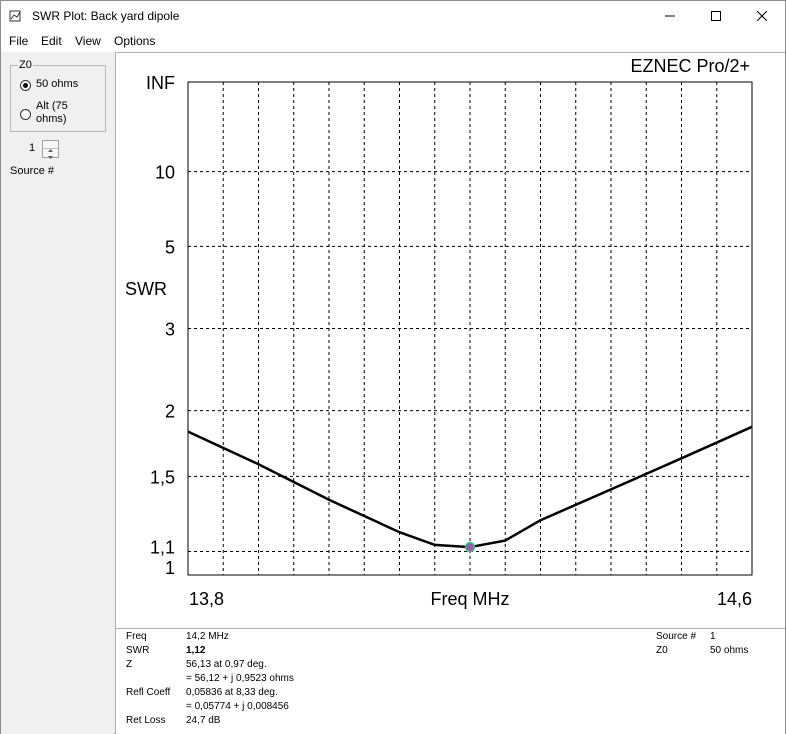  Describe the element at coordinates (203, 720) in the screenshot. I see `info-retloss-value: 24,7 dB` at that location.